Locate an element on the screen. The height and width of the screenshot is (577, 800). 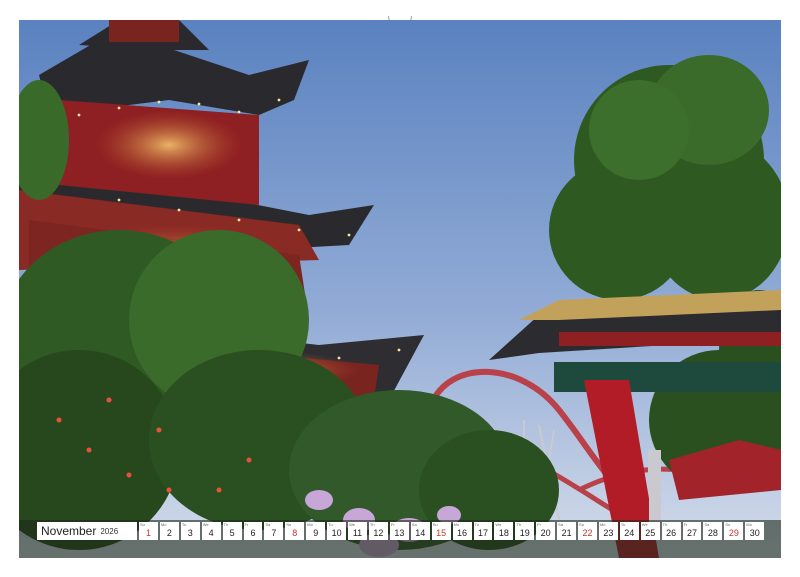
day-cell: We 11 is located at coordinates (357, 531).